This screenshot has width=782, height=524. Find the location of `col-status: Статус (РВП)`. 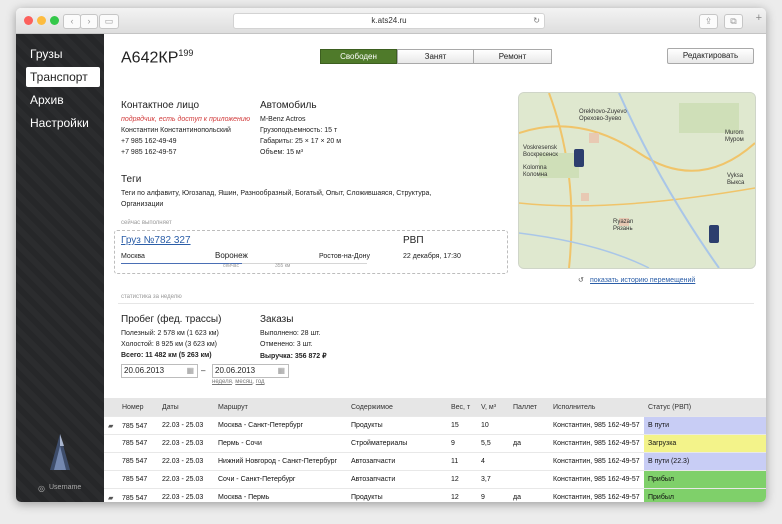

col-status: Статус (РВП) is located at coordinates (705, 407).